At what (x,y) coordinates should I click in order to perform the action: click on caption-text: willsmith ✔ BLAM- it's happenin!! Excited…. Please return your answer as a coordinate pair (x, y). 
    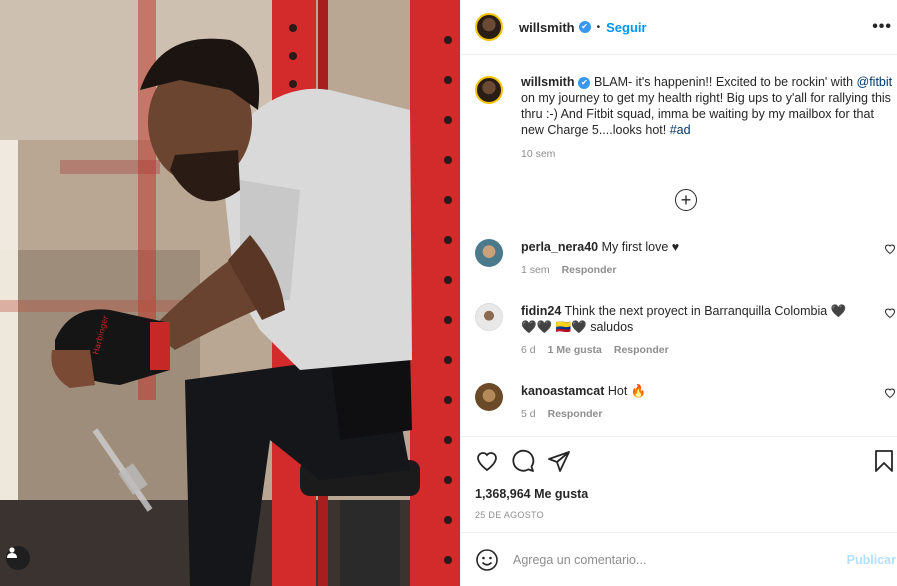
    Looking at the image, I should click on (708, 106).